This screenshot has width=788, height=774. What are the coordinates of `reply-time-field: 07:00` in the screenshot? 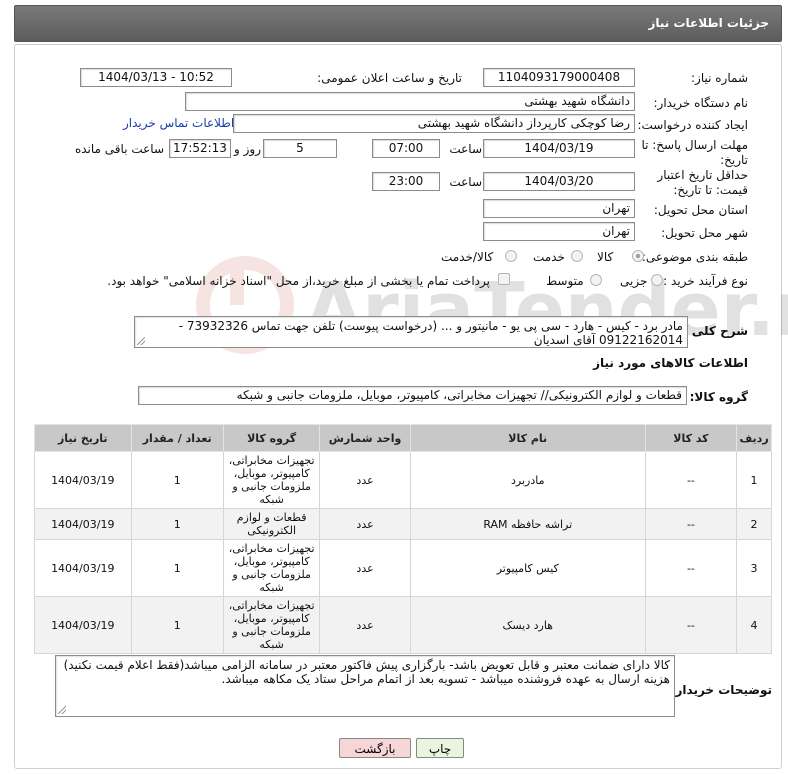 It's located at (406, 148).